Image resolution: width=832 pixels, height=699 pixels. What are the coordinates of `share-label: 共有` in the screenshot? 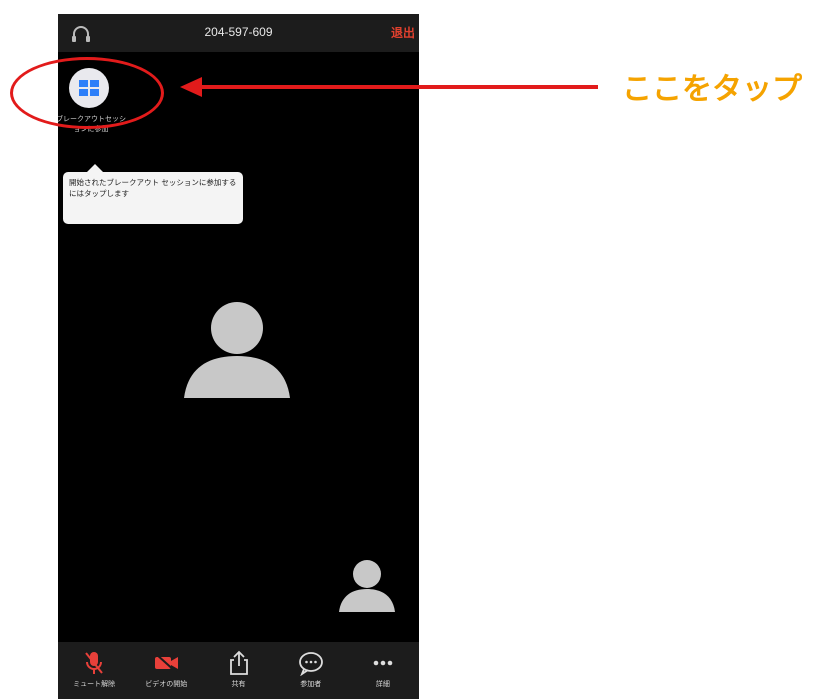 It's located at (238, 684).